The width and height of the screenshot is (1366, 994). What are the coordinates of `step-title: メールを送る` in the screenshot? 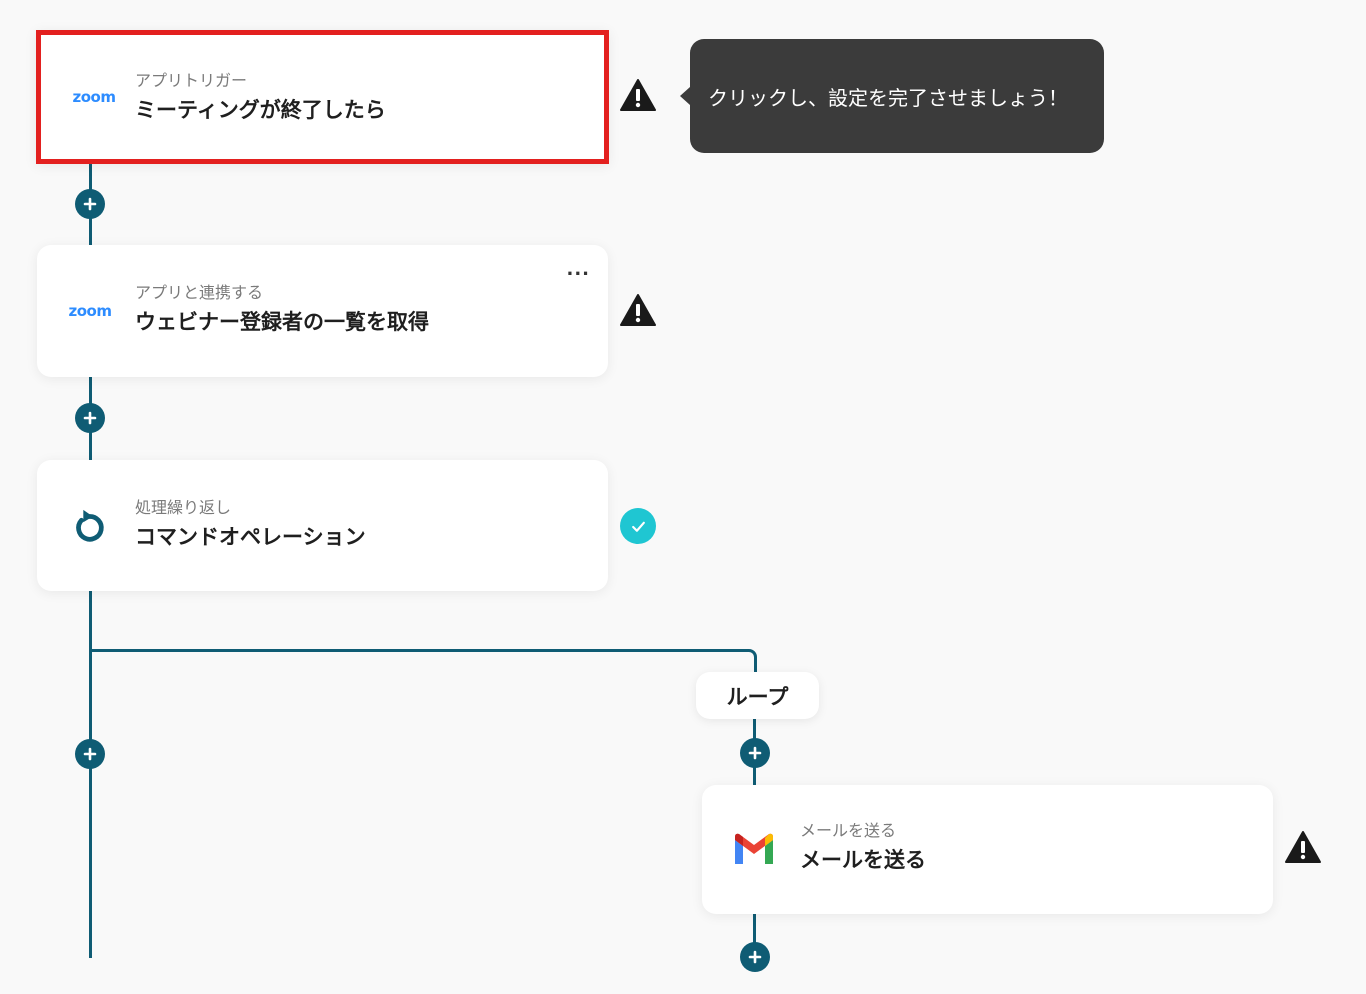 It's located at (863, 860).